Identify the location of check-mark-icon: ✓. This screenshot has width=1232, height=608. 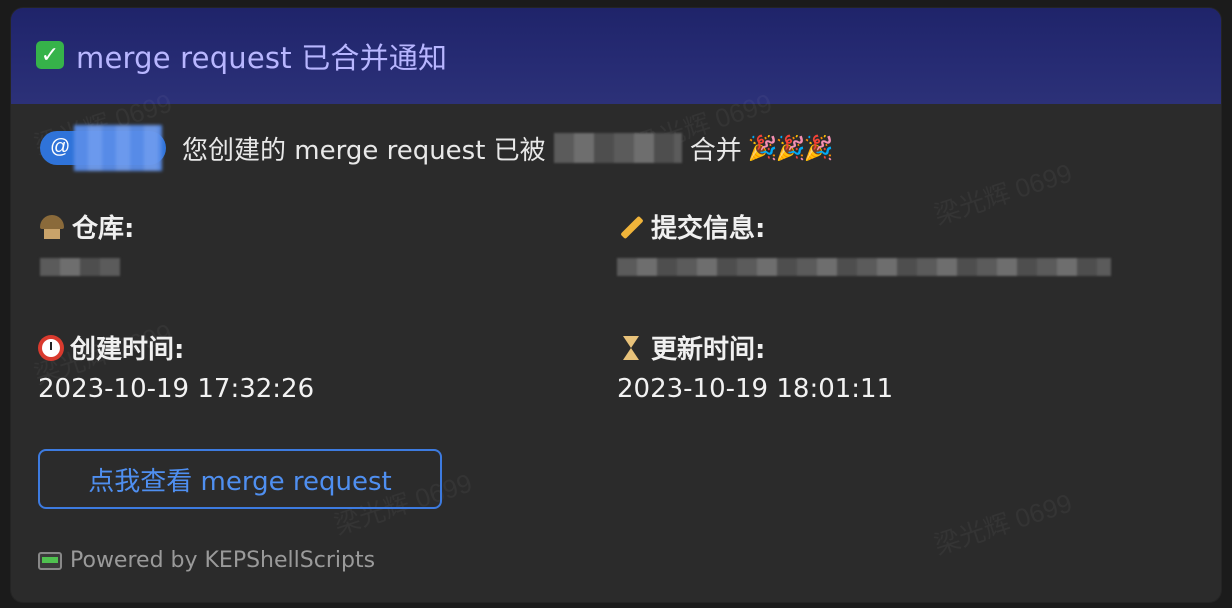
(50, 55).